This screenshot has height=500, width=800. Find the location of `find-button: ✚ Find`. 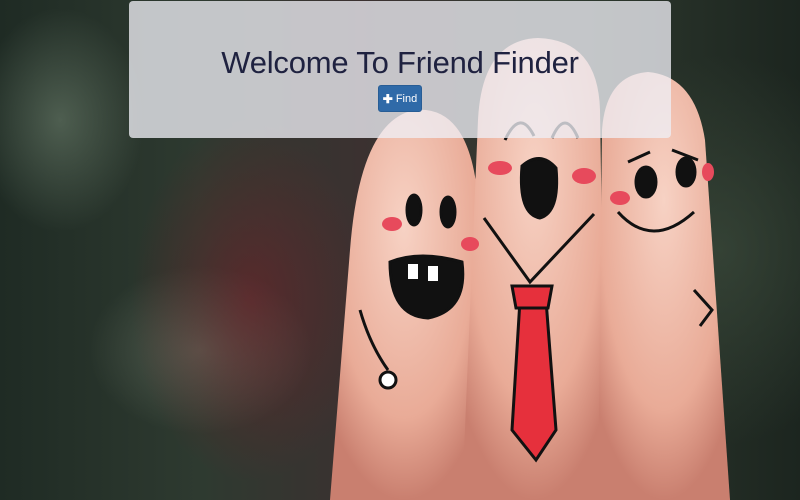

find-button: ✚ Find is located at coordinates (400, 98).